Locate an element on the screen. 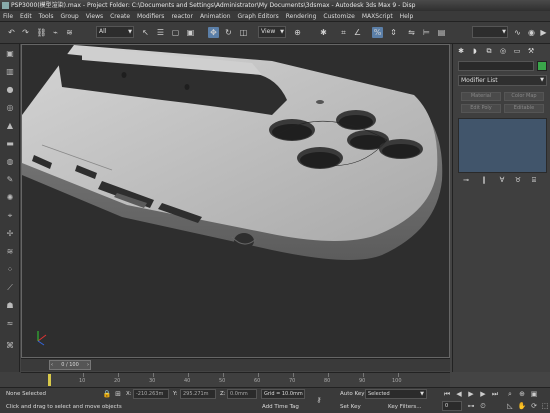 This screenshot has width=550, height=413. particle-icon: ⁘ is located at coordinates (10, 270).